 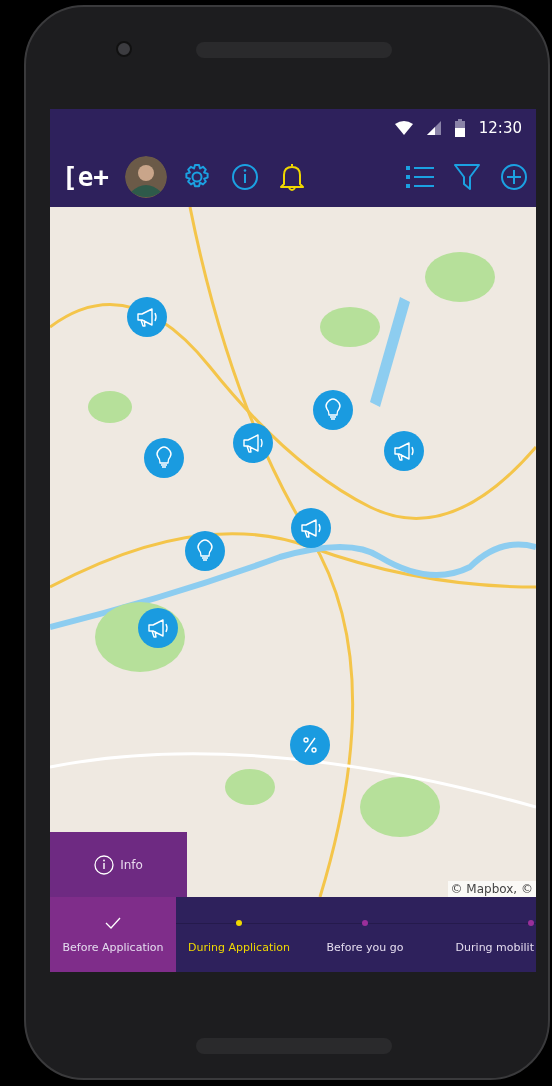 I want to click on progress-step: Before you go, so click(x=365, y=934).